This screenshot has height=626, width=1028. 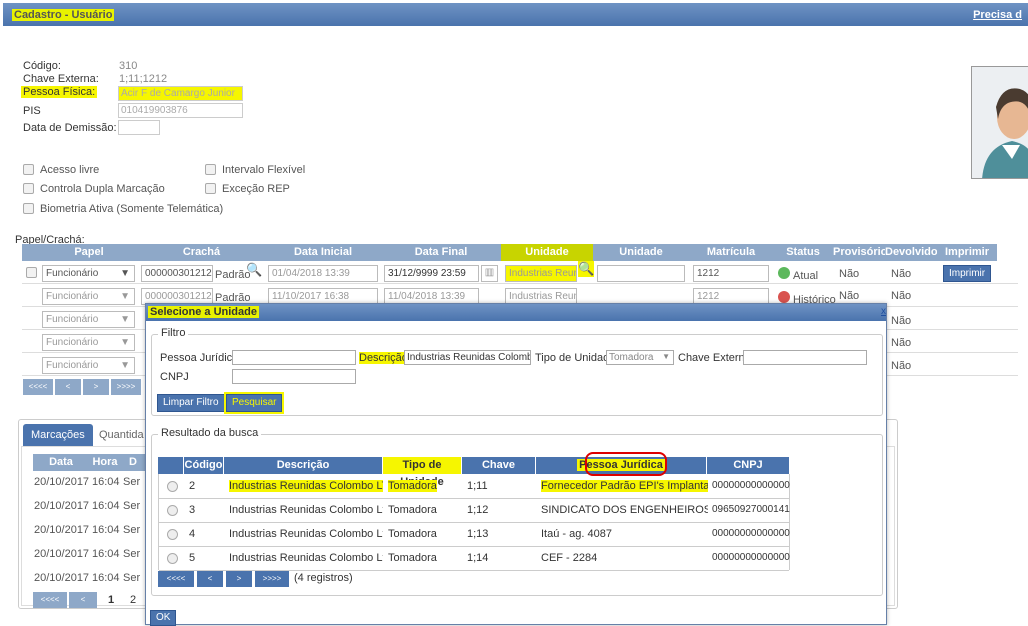 I want to click on res-pj: SINDICATO DOS ENGENHEIROS RS, so click(x=624, y=510).